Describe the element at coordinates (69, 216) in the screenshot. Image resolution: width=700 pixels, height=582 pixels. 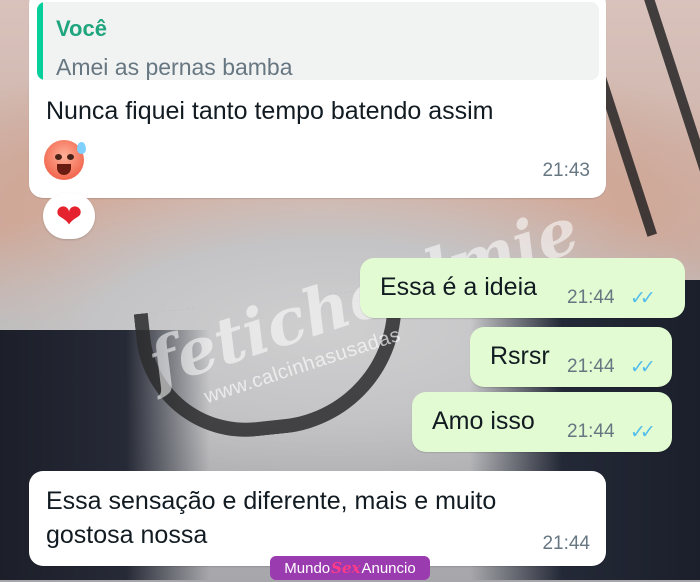
I see `heart-reaction-icon: ❤` at that location.